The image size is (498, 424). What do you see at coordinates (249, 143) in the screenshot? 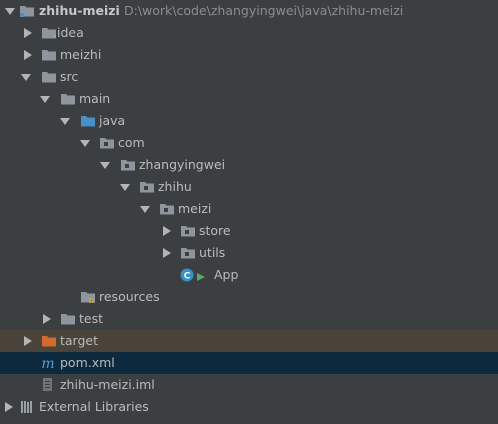
I see `tree-row-com: com` at bounding box center [249, 143].